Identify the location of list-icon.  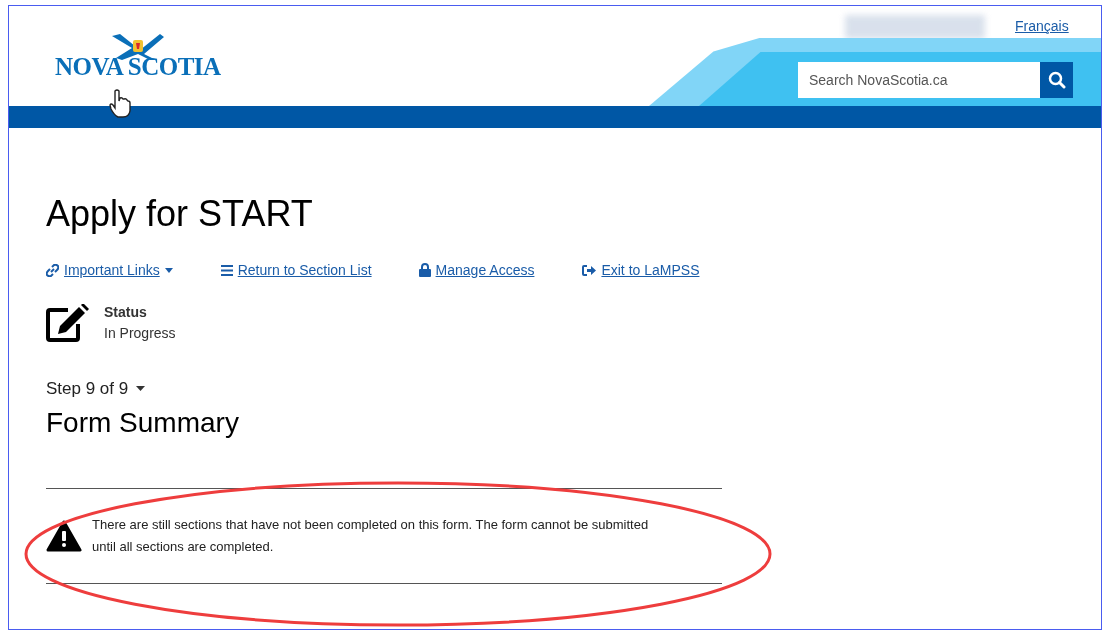
(226, 270).